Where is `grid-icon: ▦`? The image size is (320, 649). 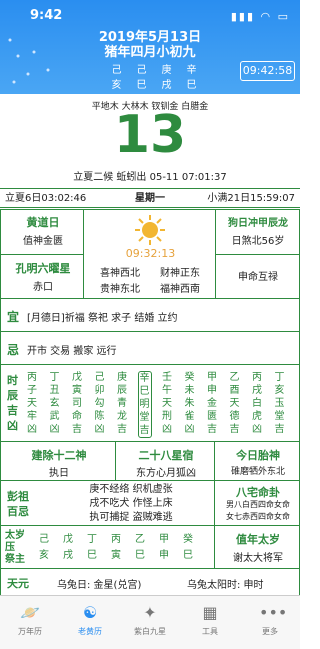 grid-icon: ▦ is located at coordinates (210, 612).